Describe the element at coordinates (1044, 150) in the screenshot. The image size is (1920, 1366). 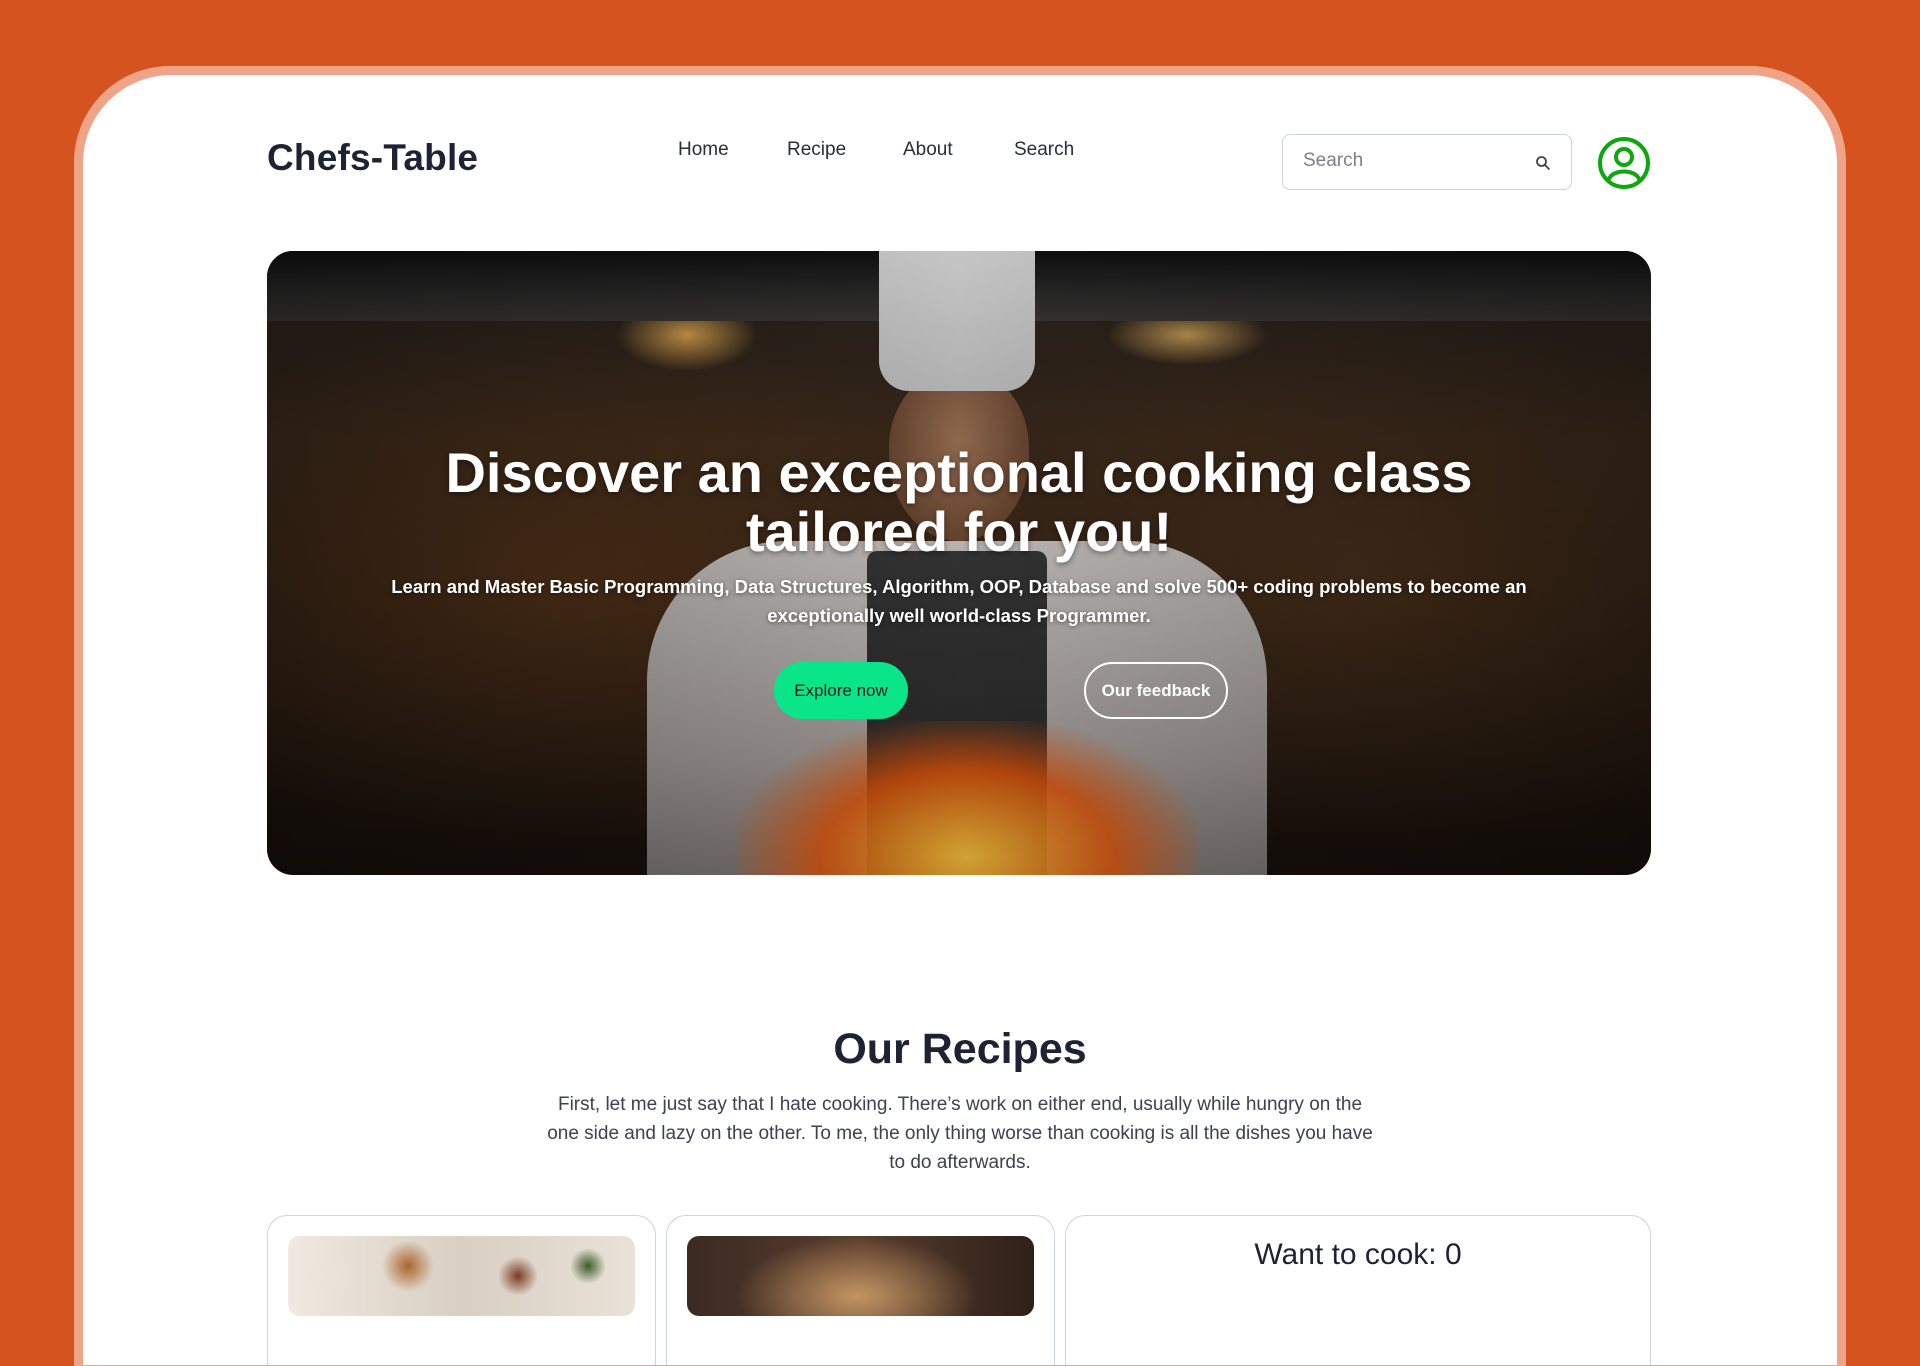
I see `nav-search: Search` at that location.